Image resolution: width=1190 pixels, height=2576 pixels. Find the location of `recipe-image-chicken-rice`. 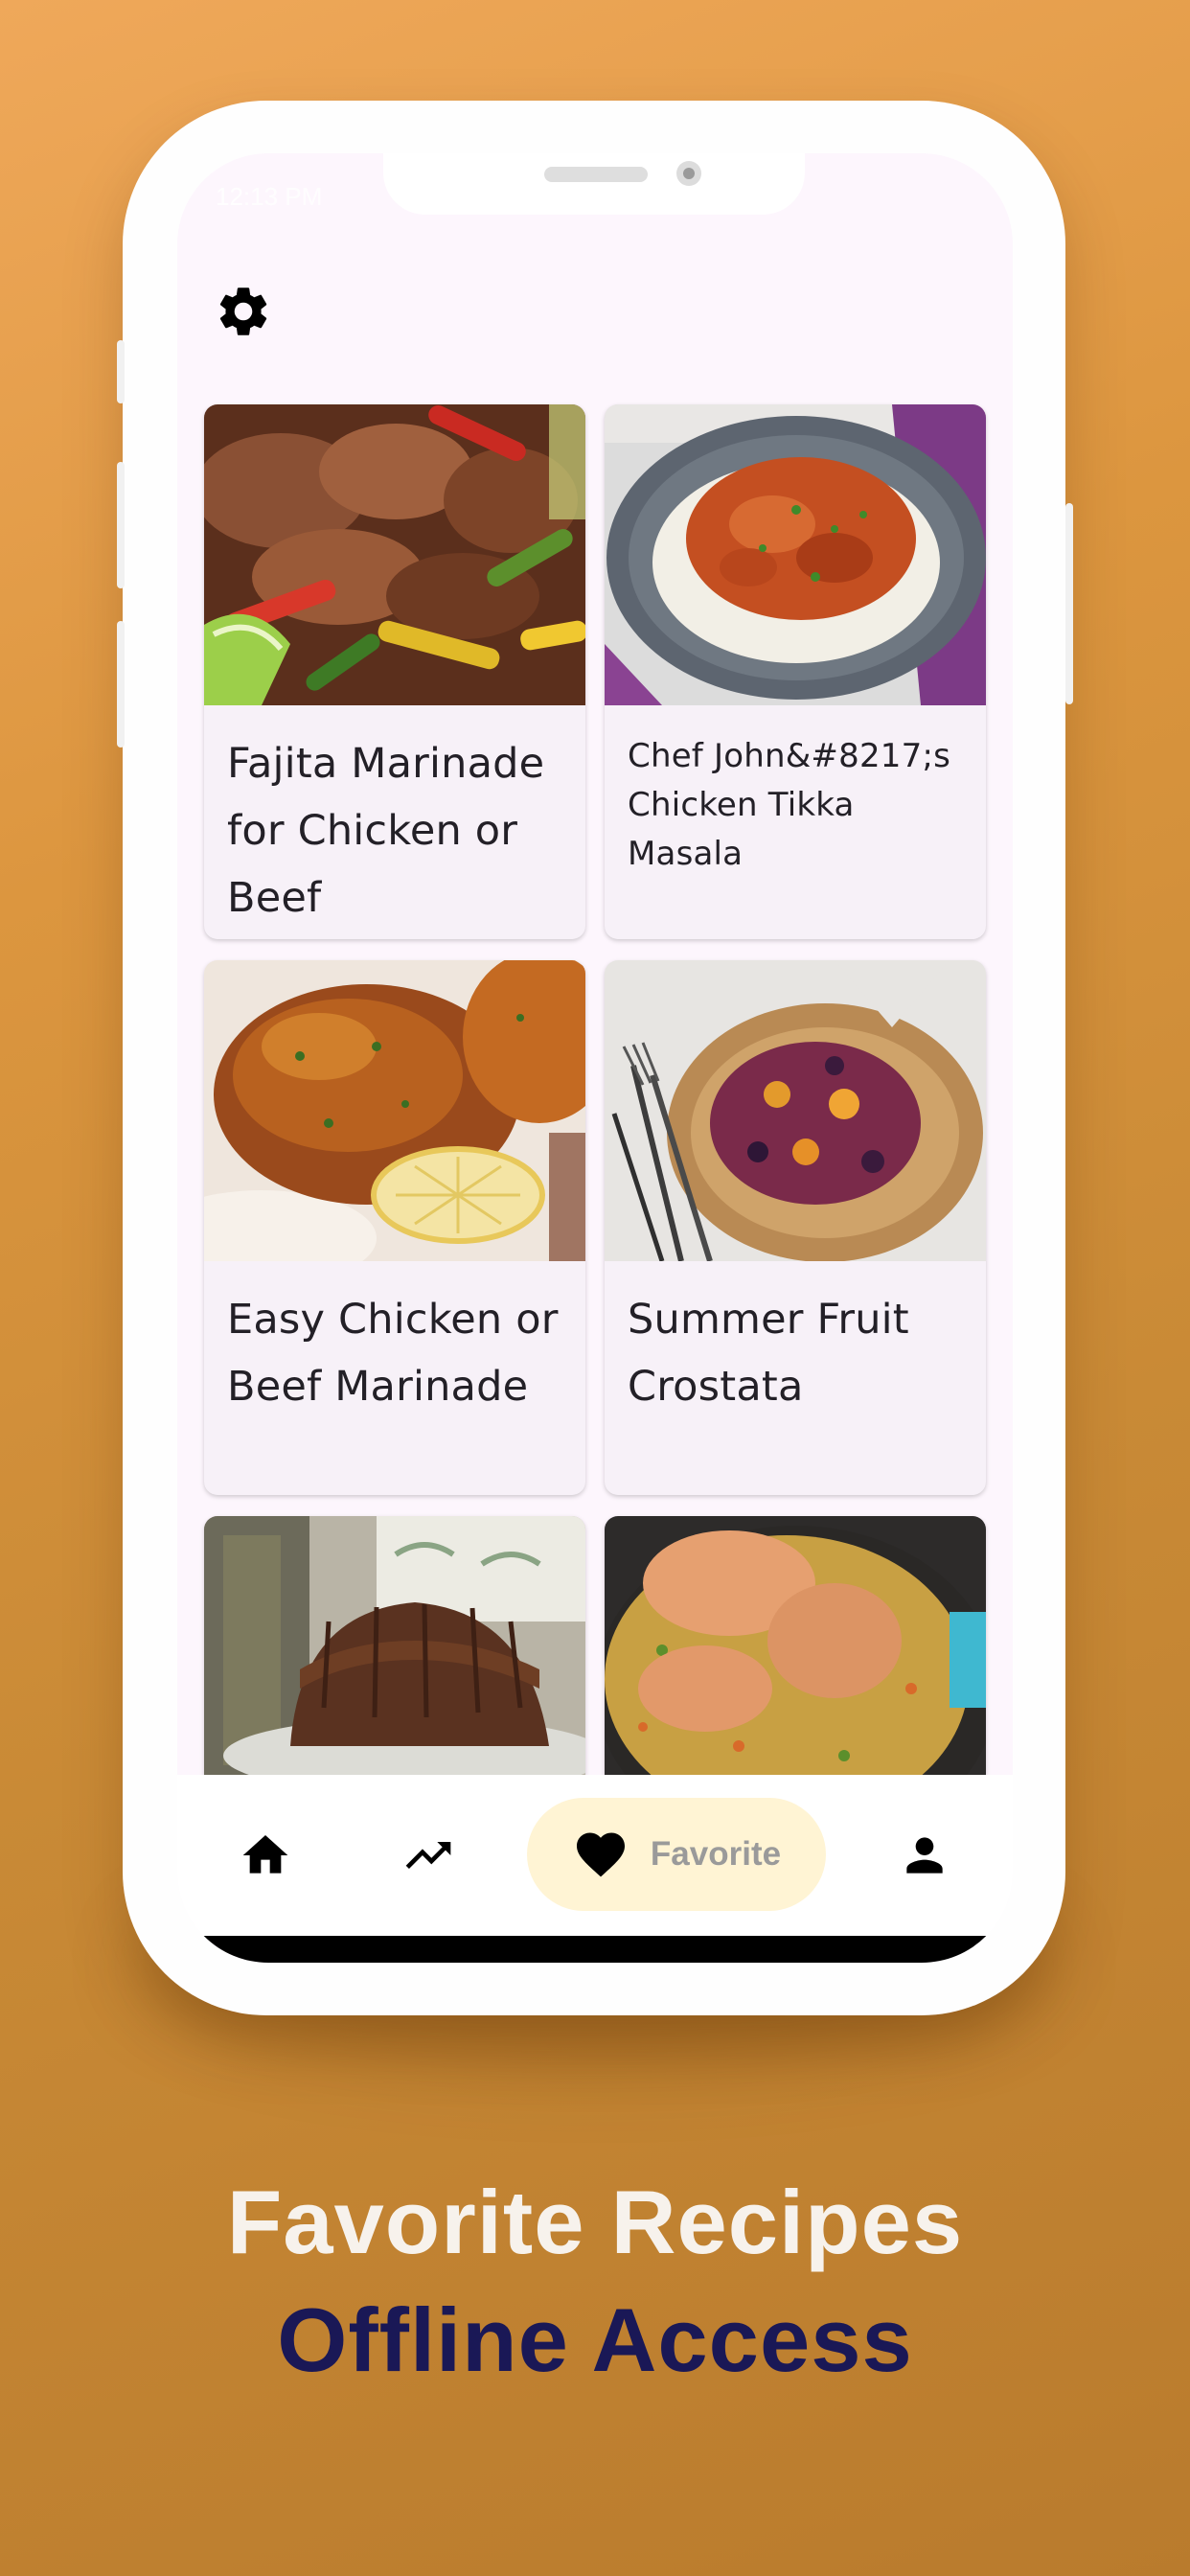

recipe-image-chicken-rice is located at coordinates (795, 1660).